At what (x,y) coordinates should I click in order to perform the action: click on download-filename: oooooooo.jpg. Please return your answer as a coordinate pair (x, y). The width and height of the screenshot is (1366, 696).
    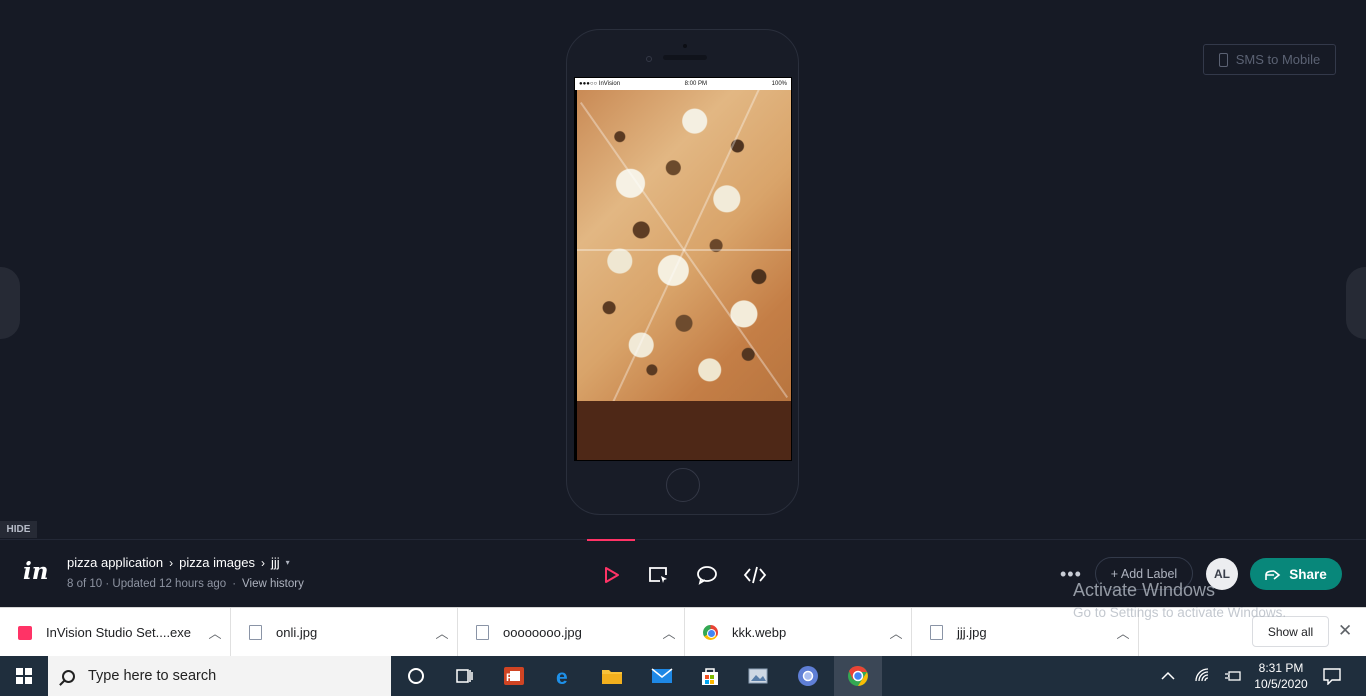
    Looking at the image, I should click on (542, 632).